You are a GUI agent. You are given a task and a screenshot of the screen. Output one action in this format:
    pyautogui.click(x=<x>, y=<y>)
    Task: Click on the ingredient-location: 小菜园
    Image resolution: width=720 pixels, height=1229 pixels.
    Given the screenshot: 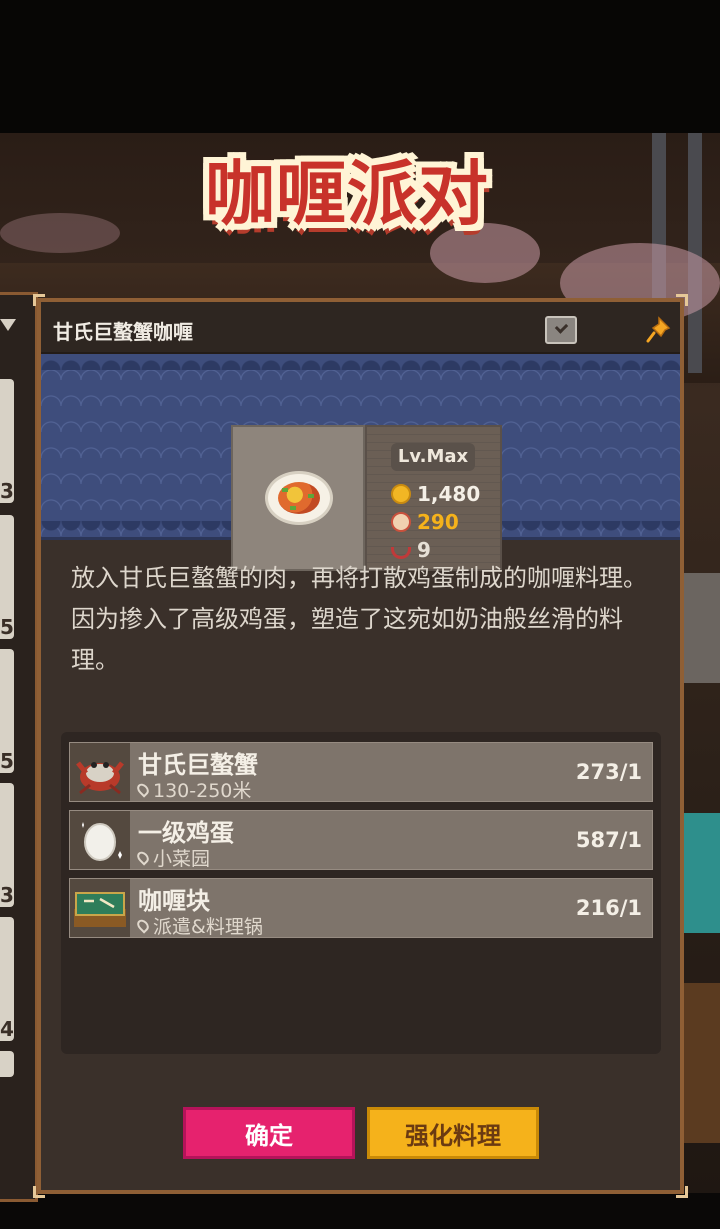 What is the action you would take?
    pyautogui.click(x=172, y=857)
    